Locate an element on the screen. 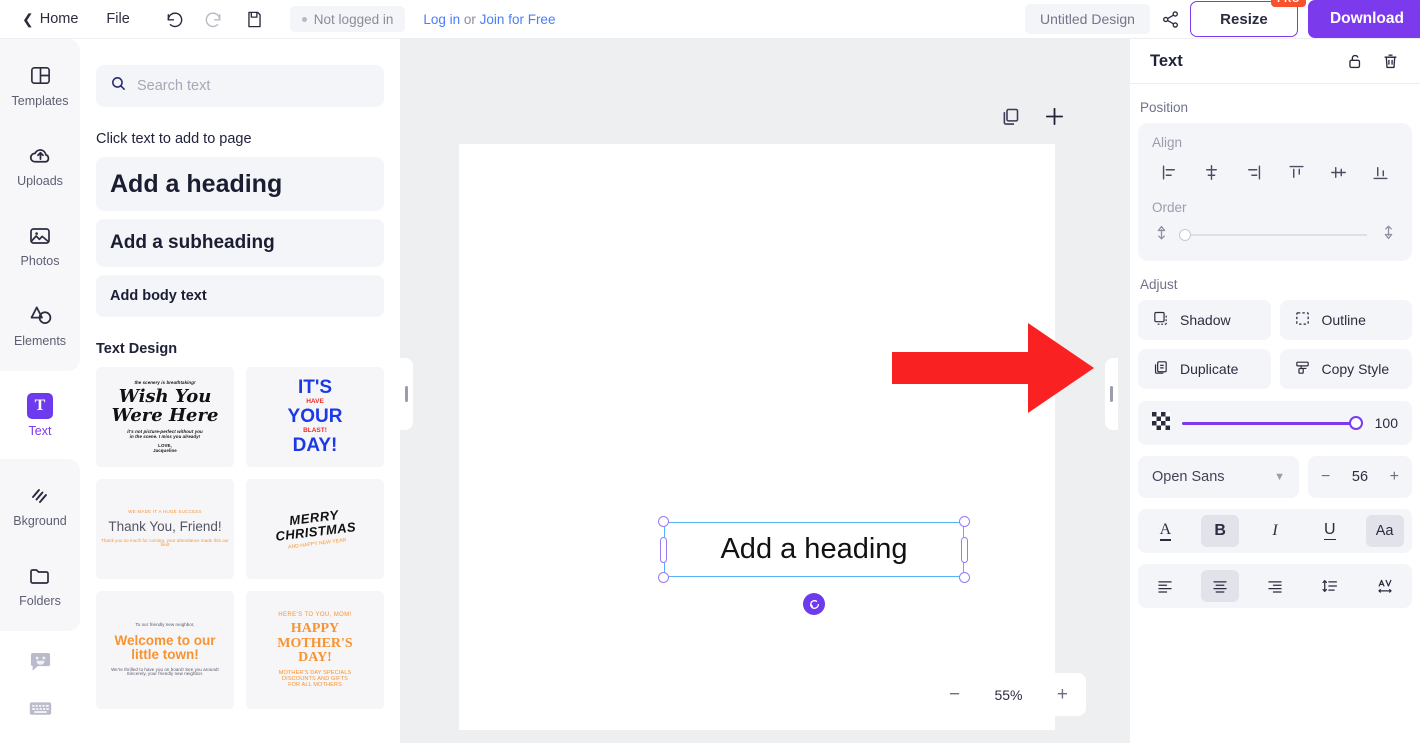 The height and width of the screenshot is (743, 1420). lock-icon is located at coordinates (1355, 61).